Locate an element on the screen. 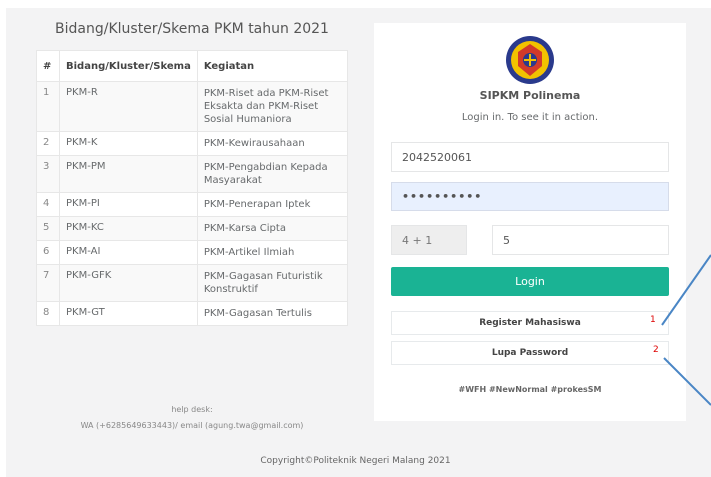  table-title: Bidang/Kluster/Skema PKM tahun 2021 is located at coordinates (192, 29).